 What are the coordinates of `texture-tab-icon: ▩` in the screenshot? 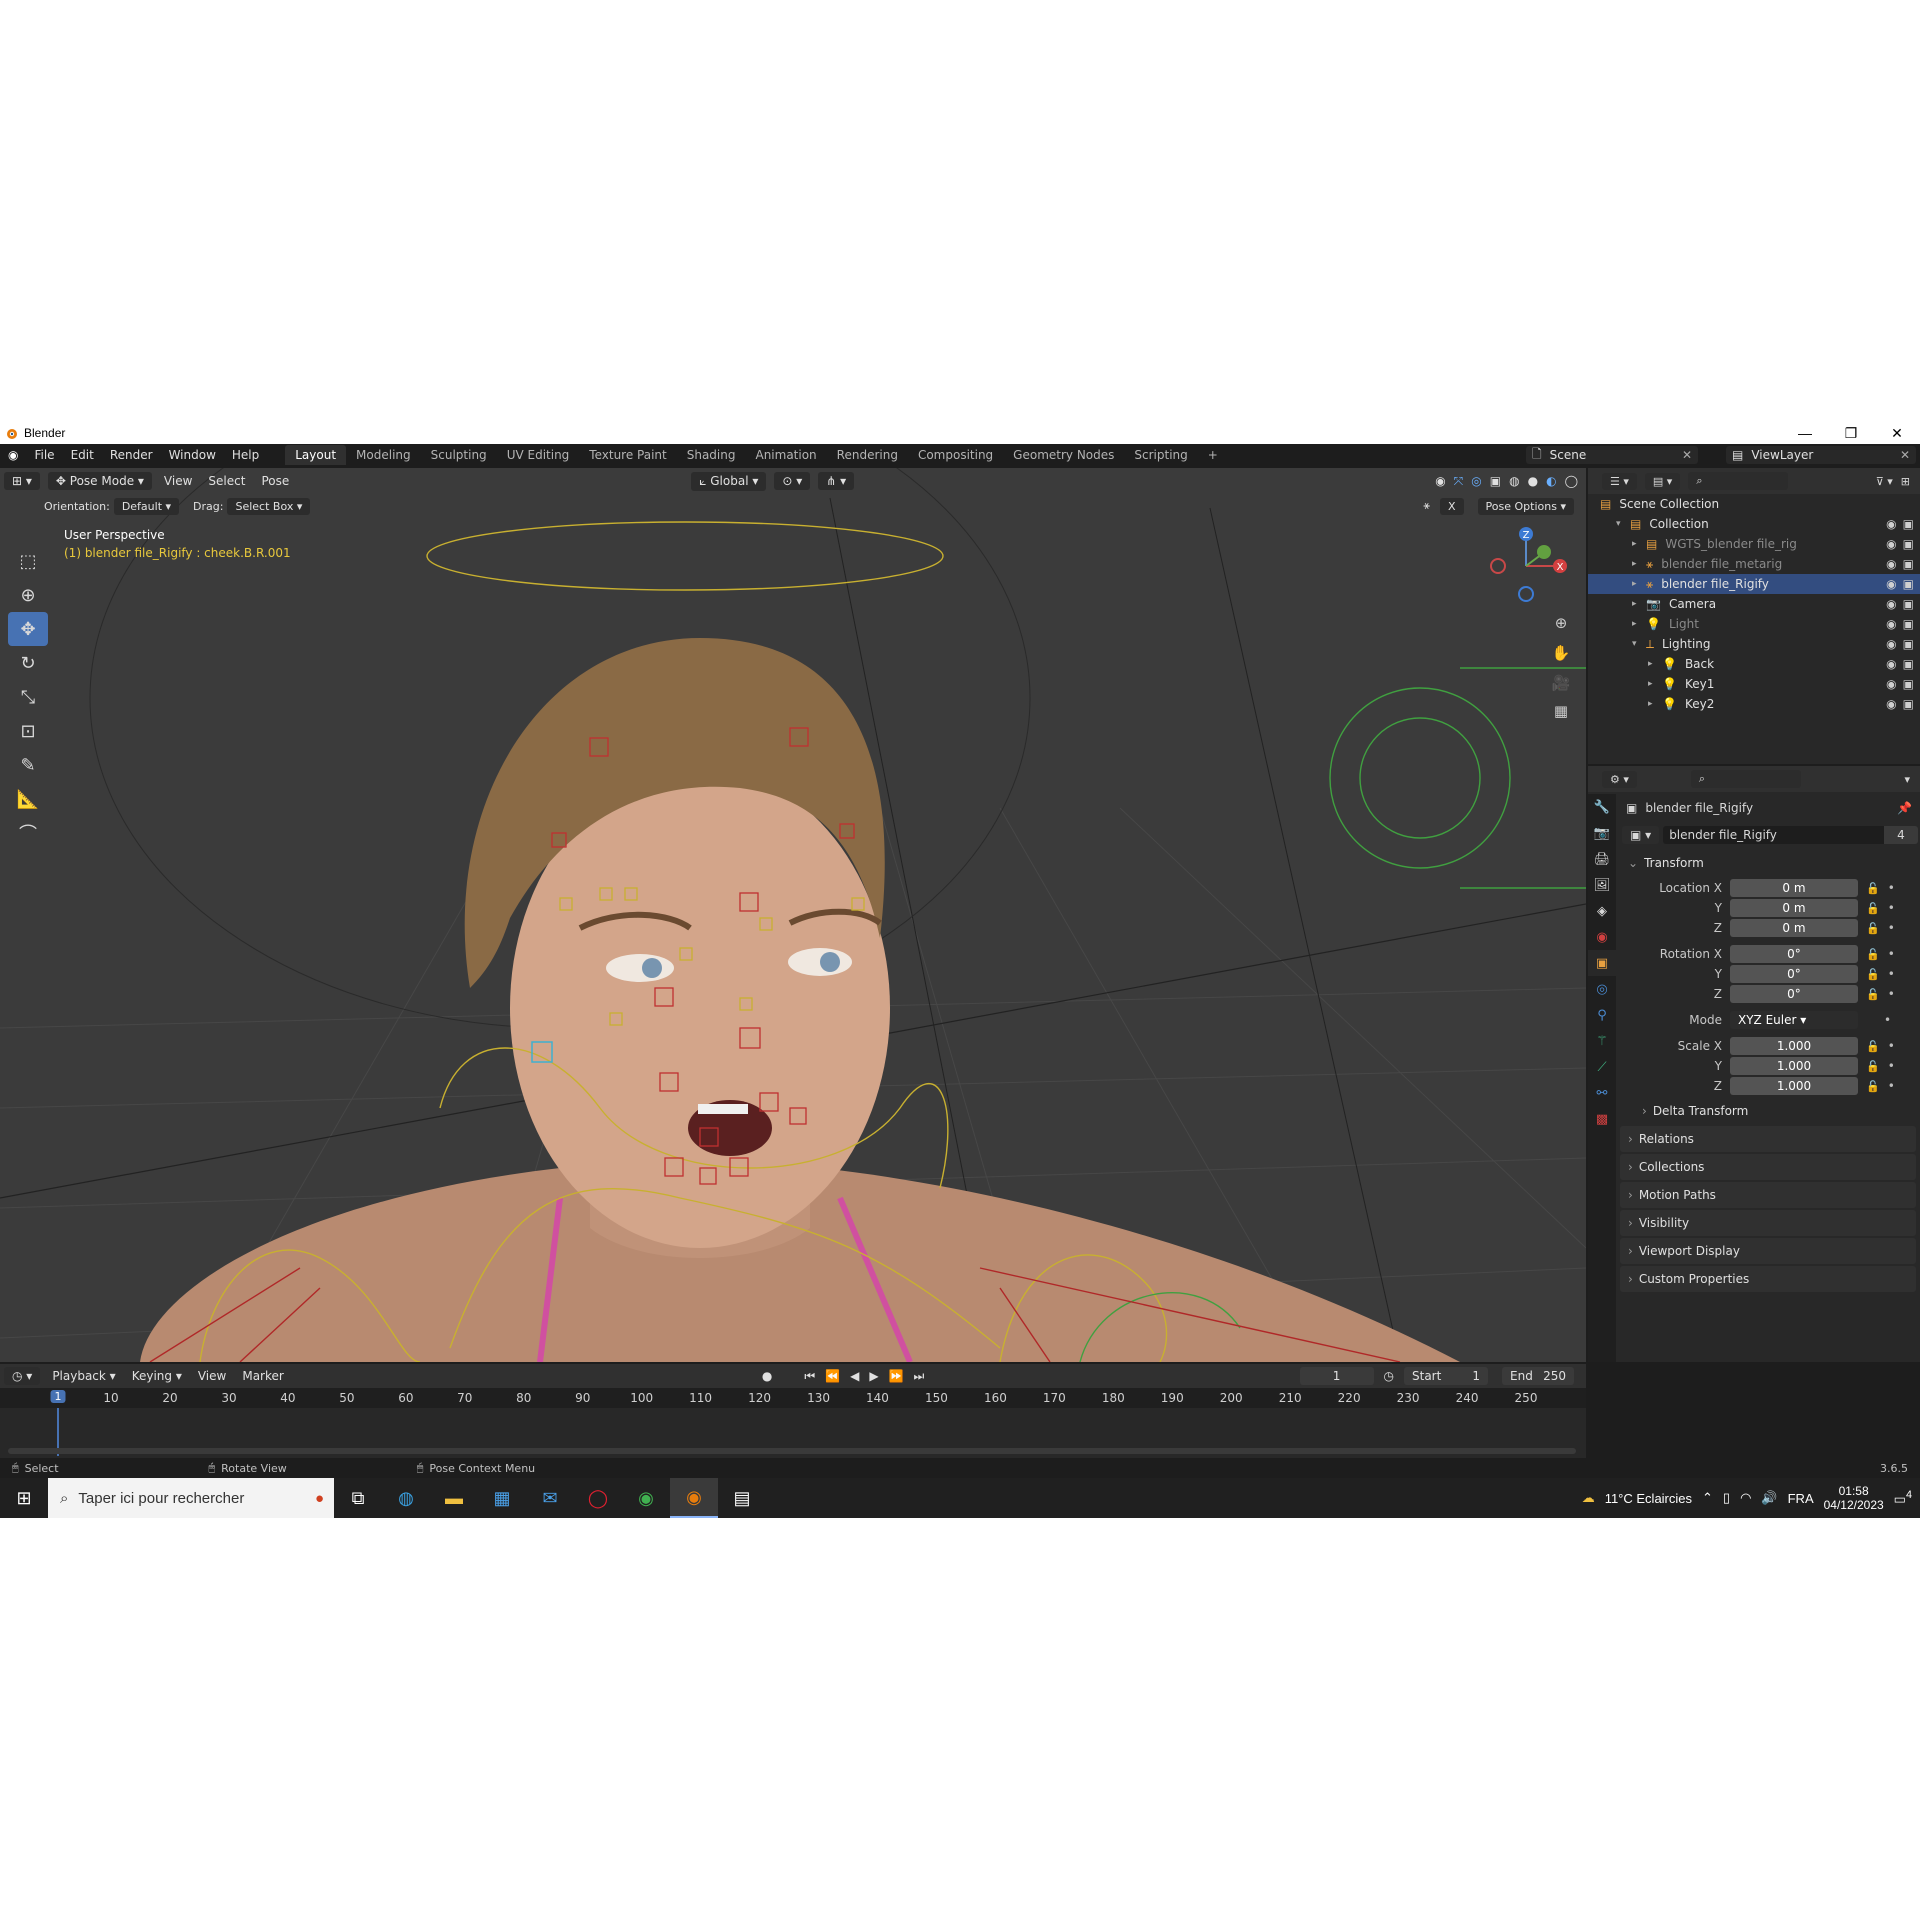 It's located at (1602, 1119).